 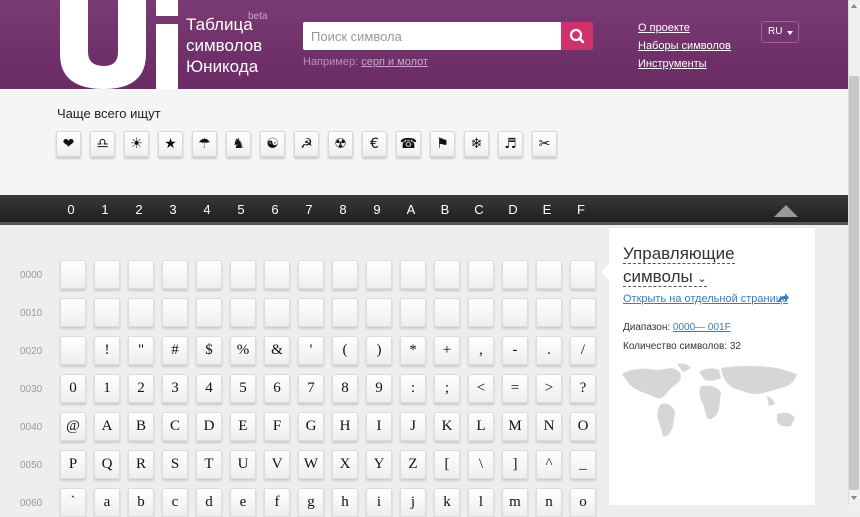 What do you see at coordinates (547, 209) in the screenshot?
I see `hex-column-label: E` at bounding box center [547, 209].